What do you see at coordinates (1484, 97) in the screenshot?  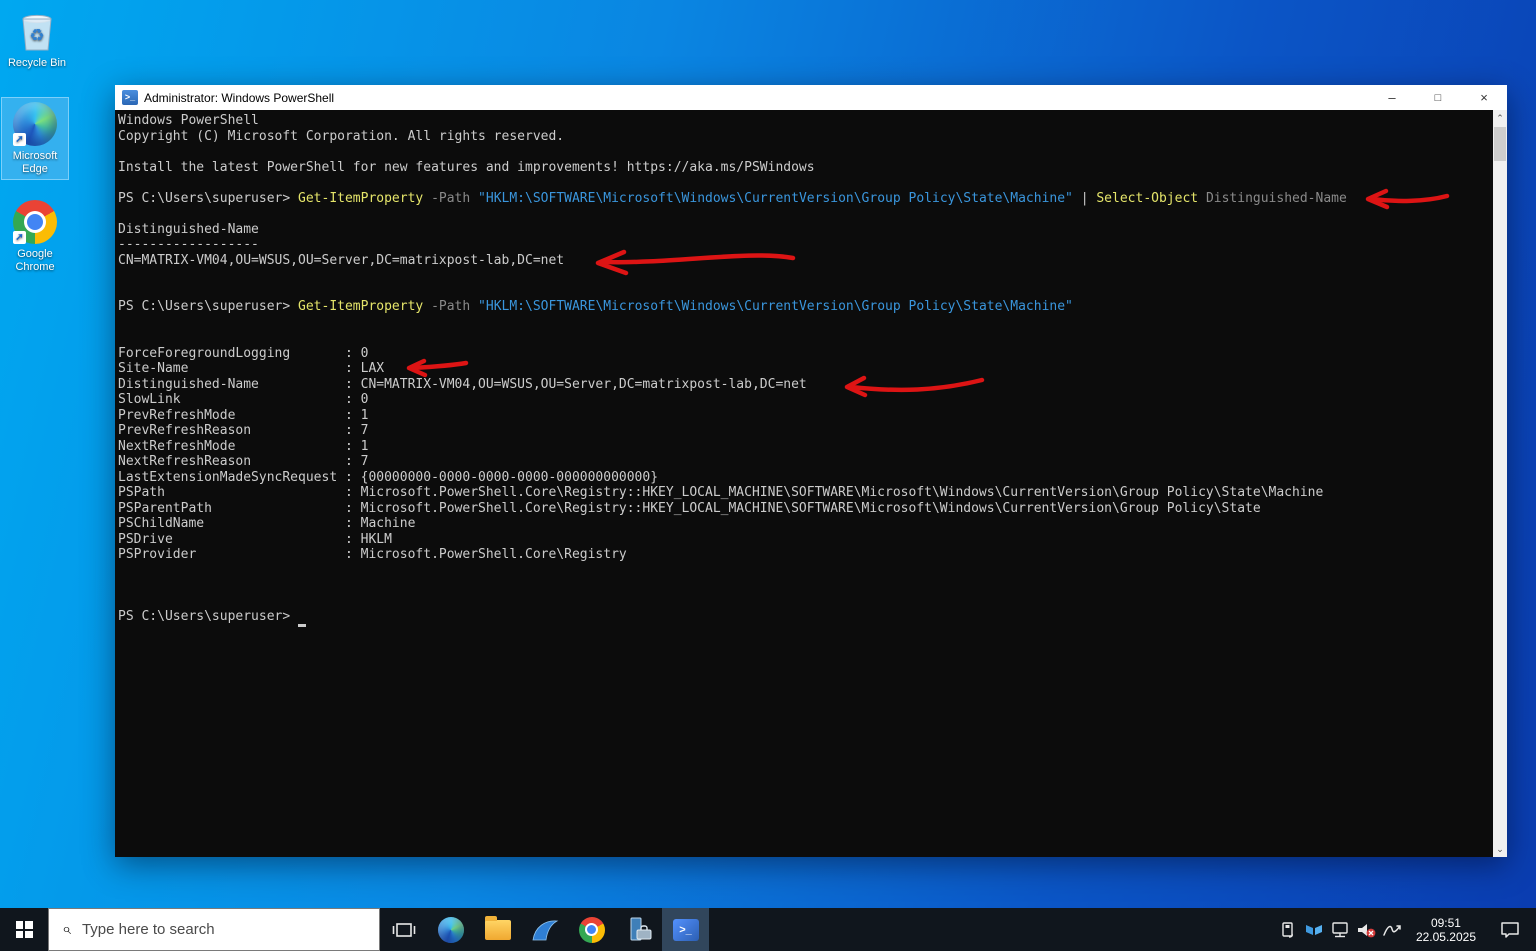 I see `close-button: ×` at bounding box center [1484, 97].